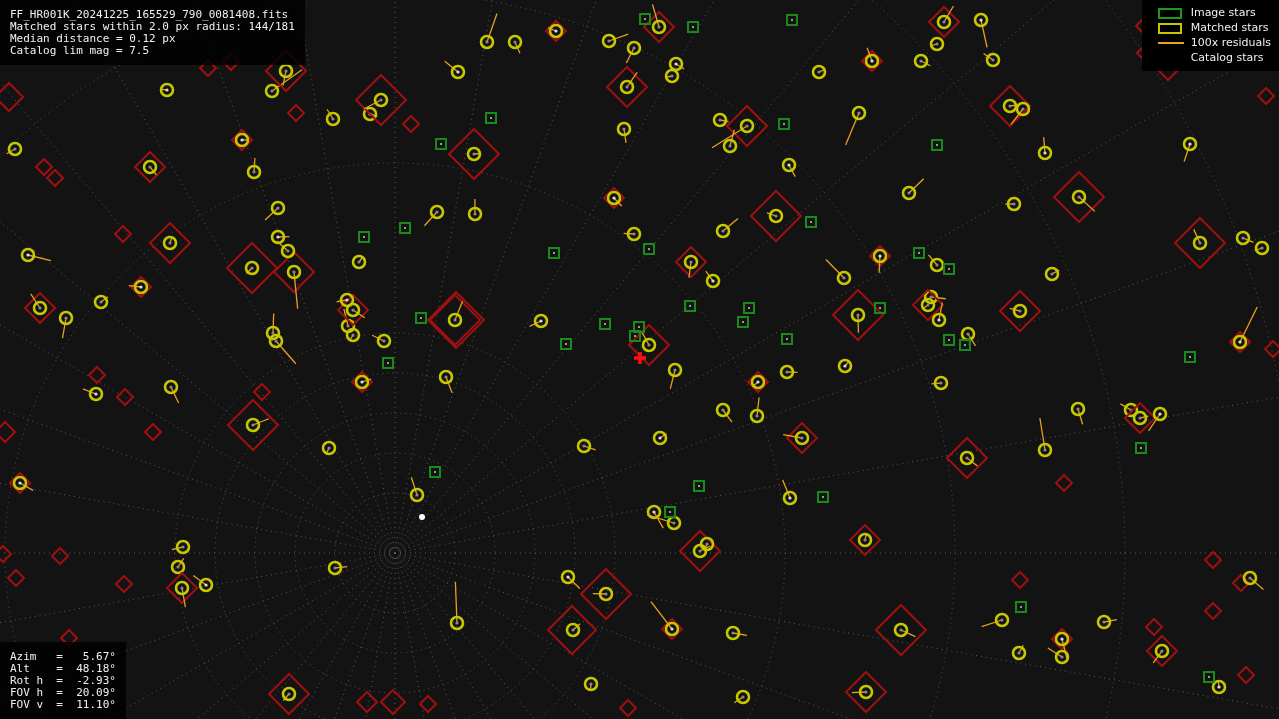  I want to click on pointing-text: Rot h = -2.93°, so click(63, 681).